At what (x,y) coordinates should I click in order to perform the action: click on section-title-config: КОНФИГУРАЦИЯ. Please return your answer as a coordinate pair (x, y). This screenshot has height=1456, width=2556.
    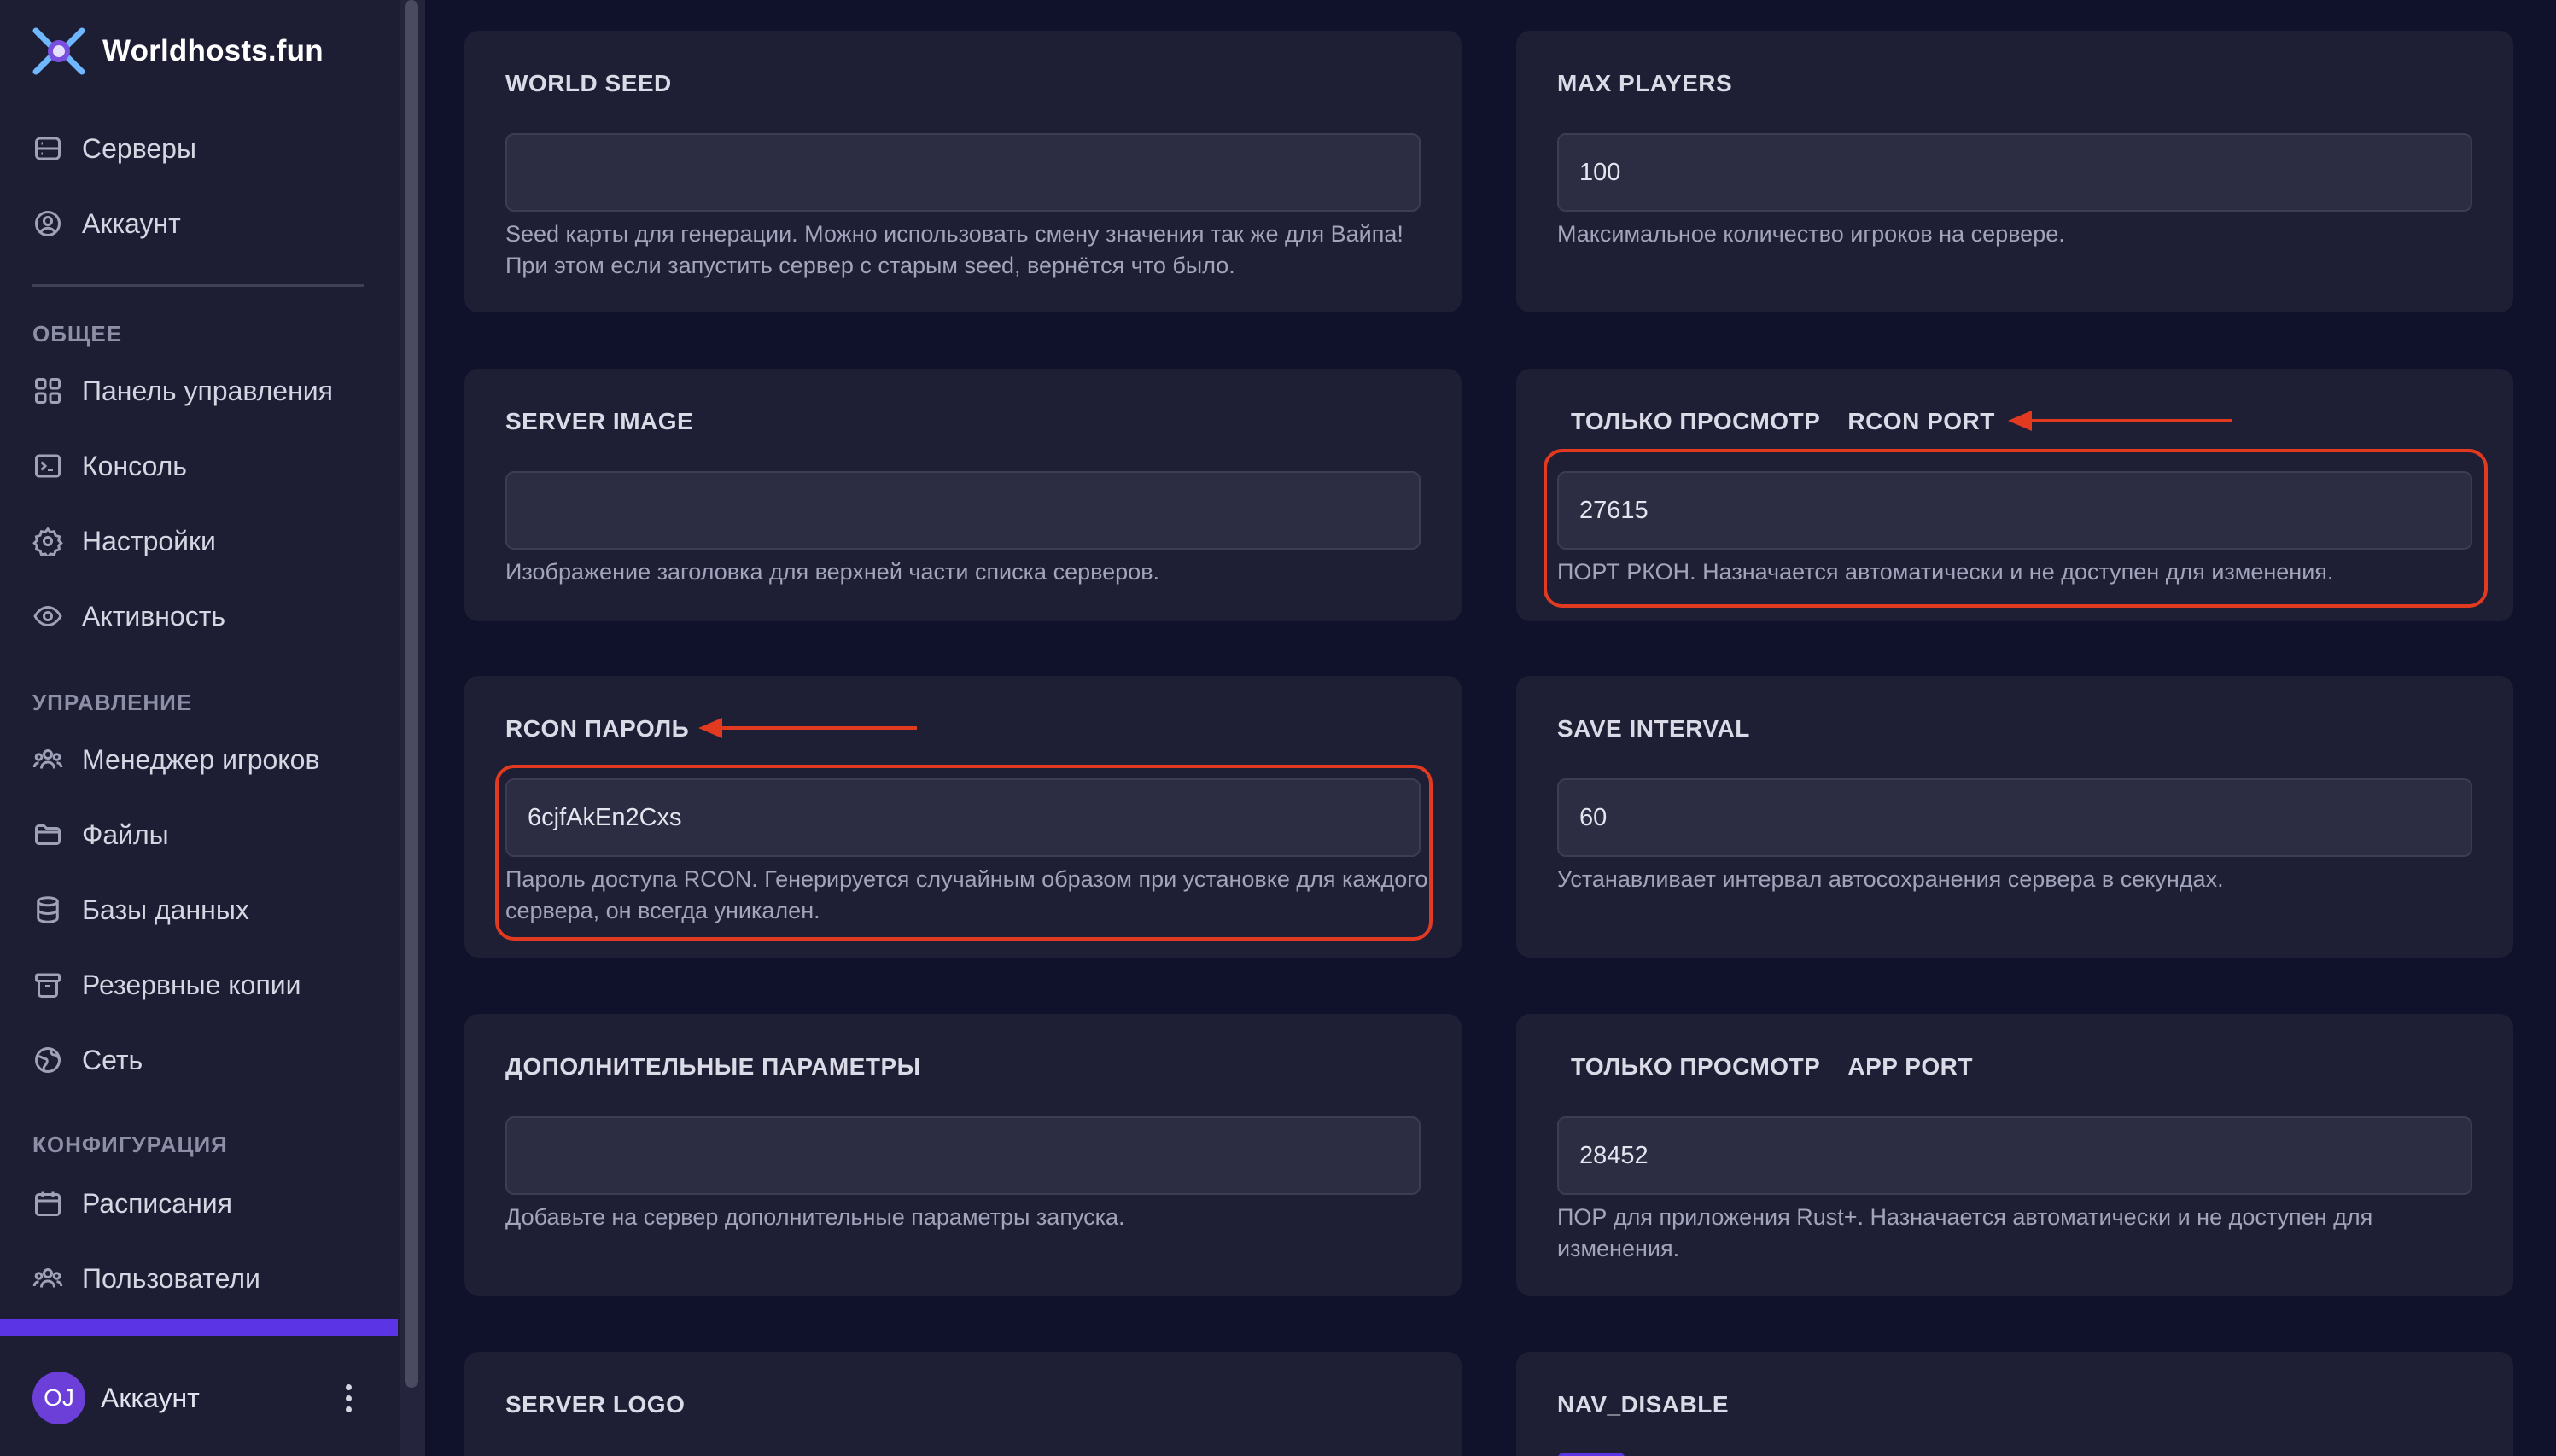
    Looking at the image, I should click on (130, 1144).